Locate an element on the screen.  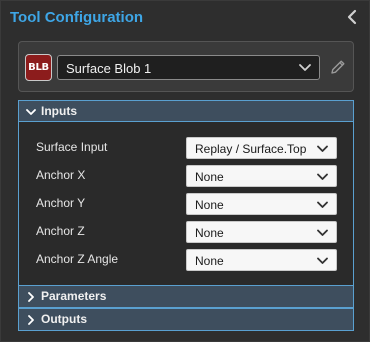
section-outputs-label: Outputs is located at coordinates (64, 319).